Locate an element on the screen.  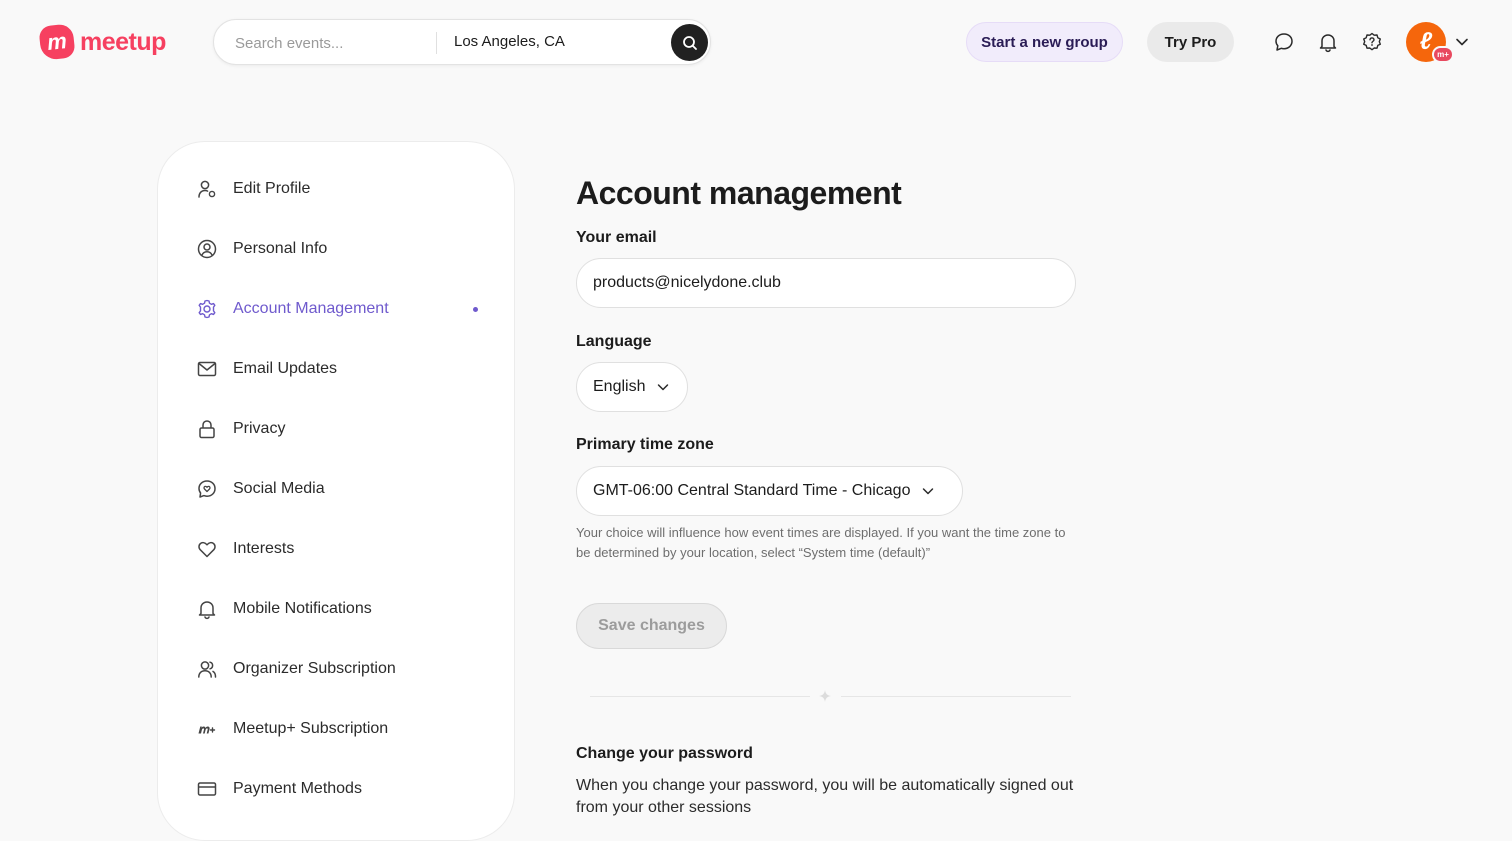
sidebar-item-label: Interests is located at coordinates (264, 548).